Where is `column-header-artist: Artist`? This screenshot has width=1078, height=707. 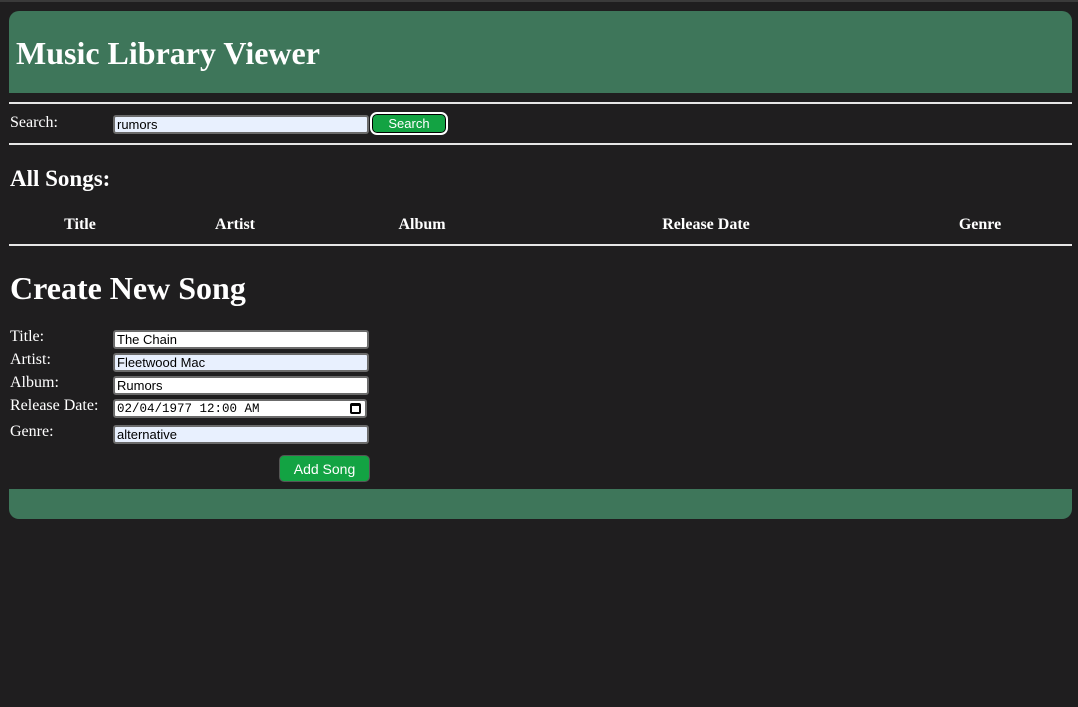
column-header-artist: Artist is located at coordinates (235, 224).